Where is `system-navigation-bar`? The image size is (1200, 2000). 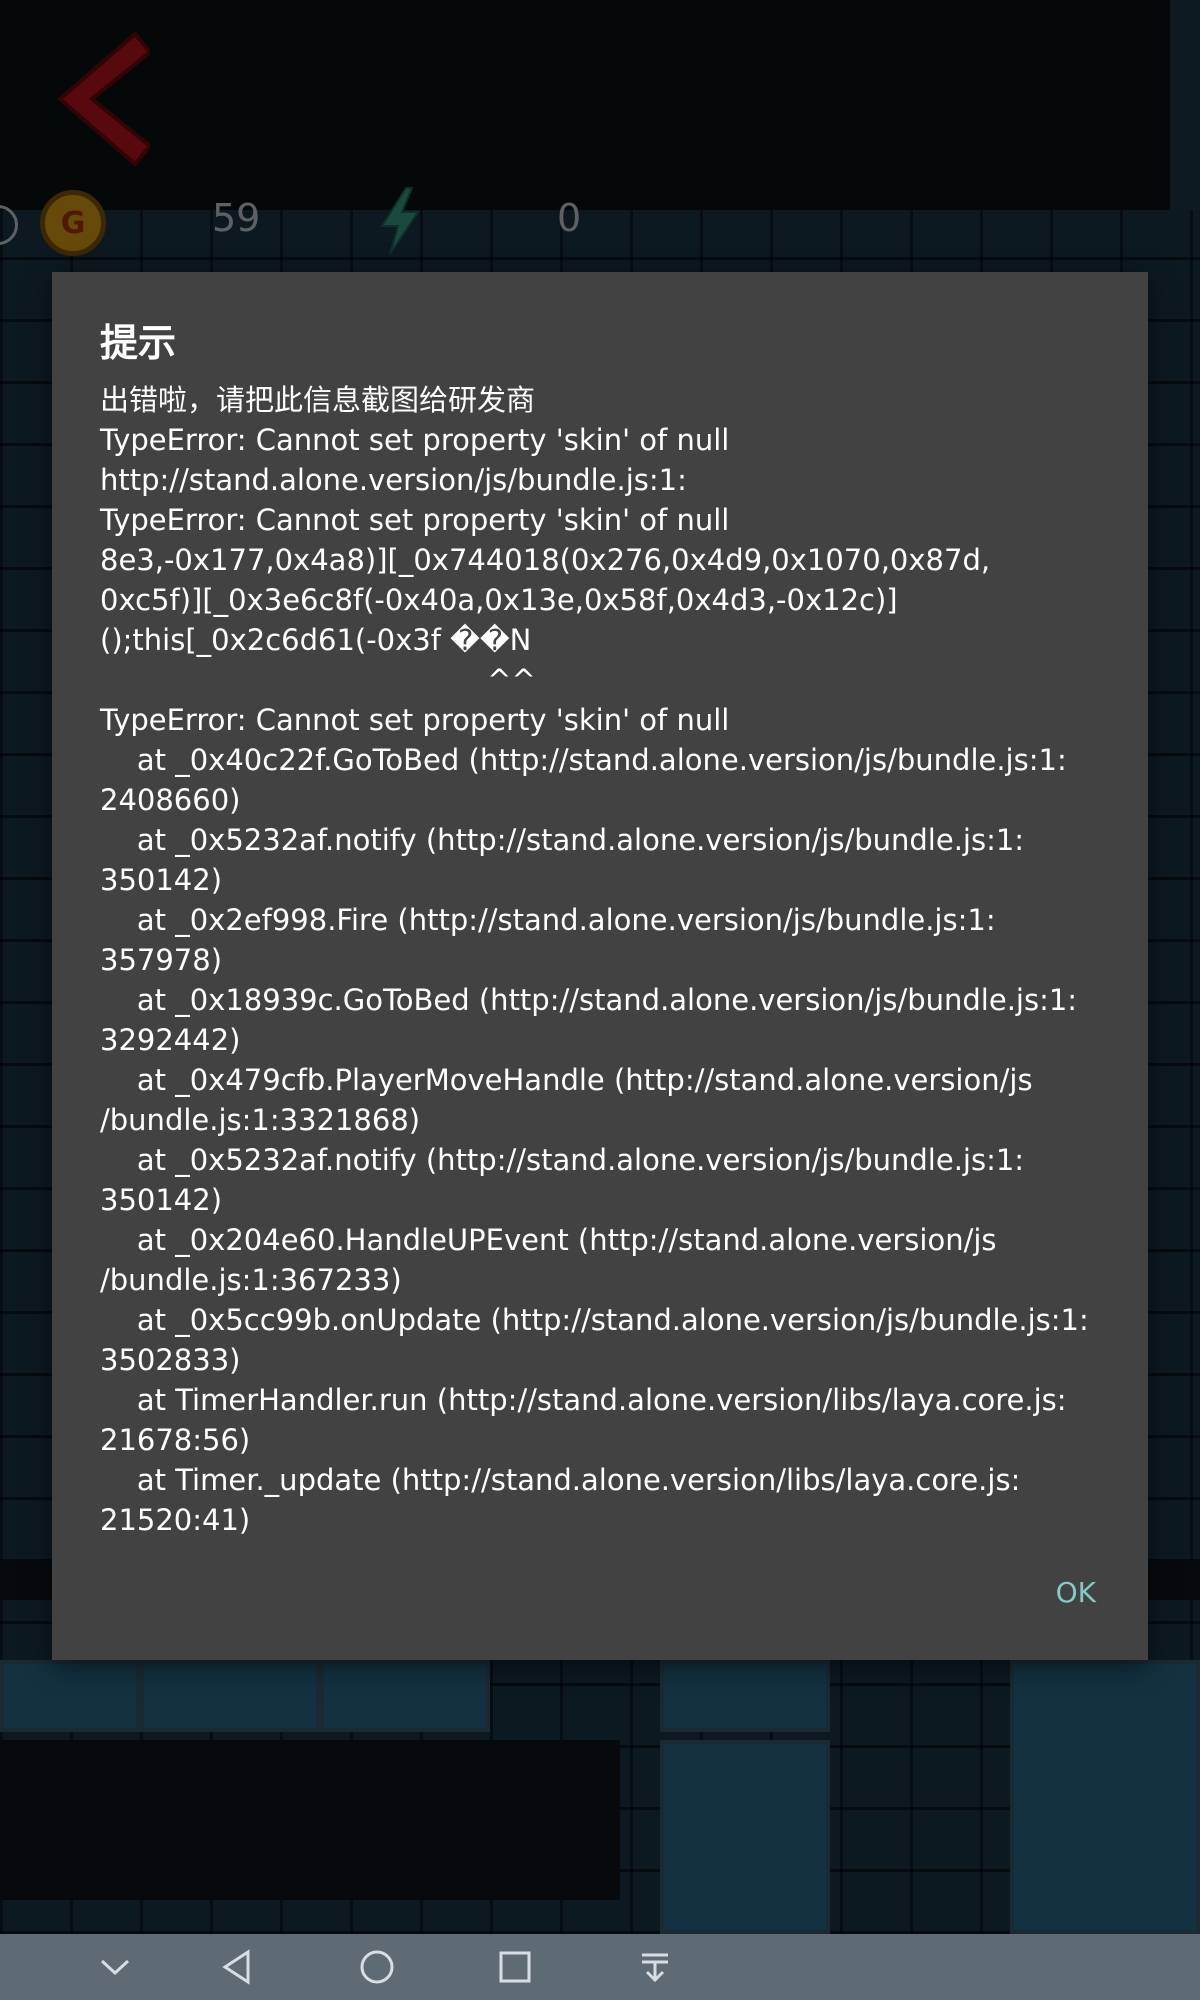
system-navigation-bar is located at coordinates (600, 1967).